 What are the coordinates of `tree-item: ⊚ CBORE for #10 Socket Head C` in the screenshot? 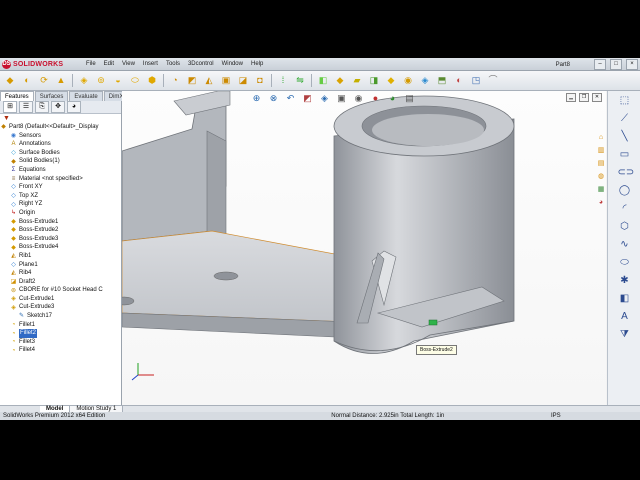 It's located at (60, 290).